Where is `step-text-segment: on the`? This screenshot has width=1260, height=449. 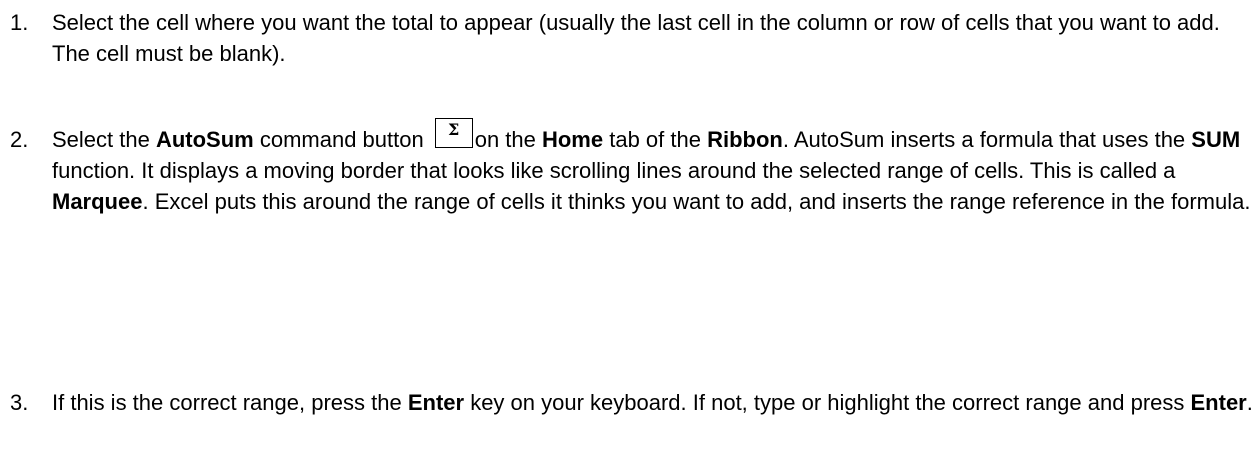 step-text-segment: on the is located at coordinates (508, 139).